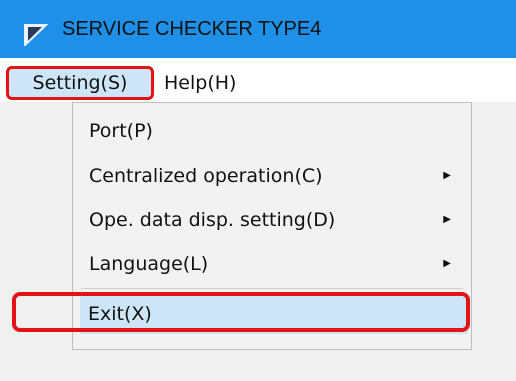  What do you see at coordinates (272, 131) in the screenshot?
I see `menu-item-port: Port(P)` at bounding box center [272, 131].